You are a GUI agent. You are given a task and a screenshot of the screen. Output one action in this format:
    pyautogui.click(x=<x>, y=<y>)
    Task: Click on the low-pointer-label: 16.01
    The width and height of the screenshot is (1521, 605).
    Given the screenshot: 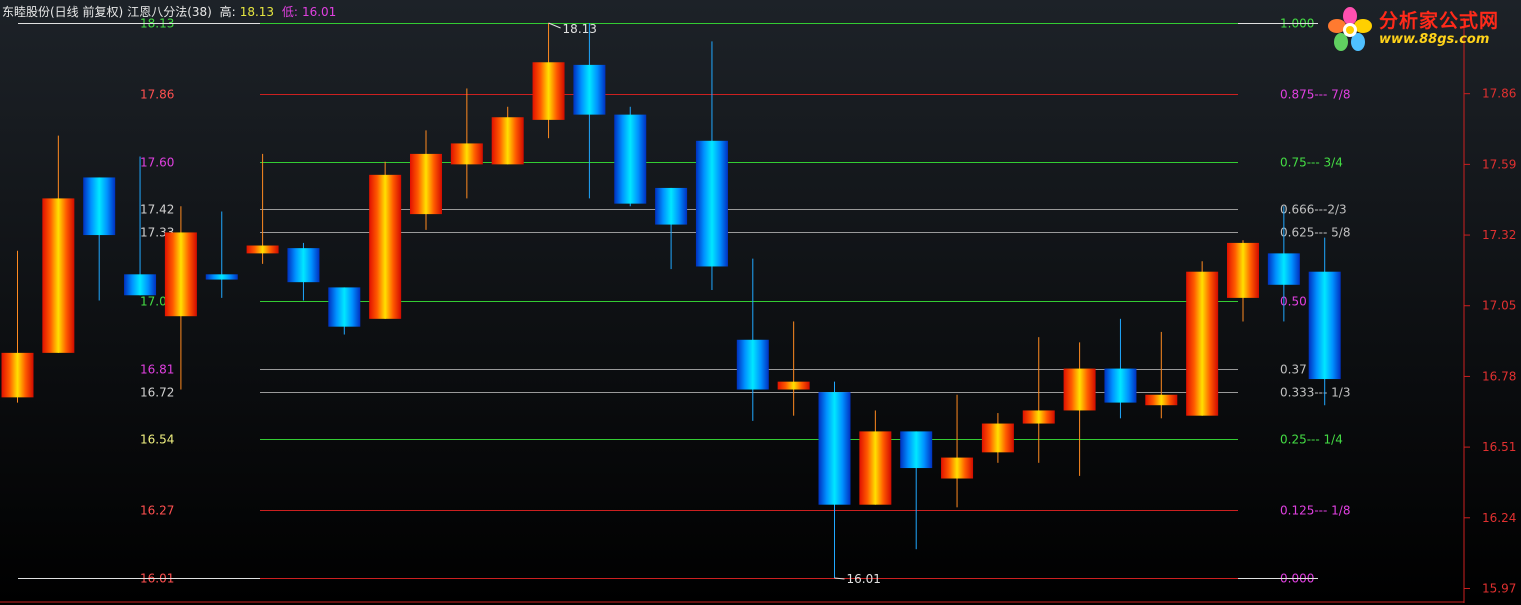 What is the action you would take?
    pyautogui.click(x=864, y=579)
    